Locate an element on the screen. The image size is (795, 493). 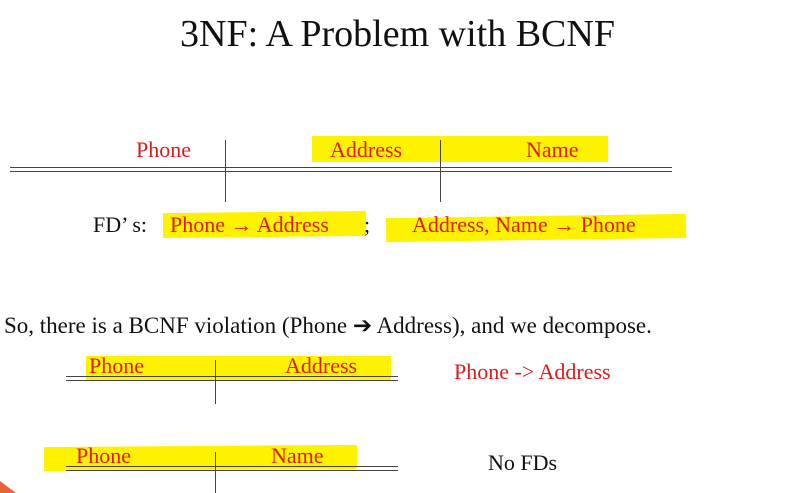
table3-divider is located at coordinates (215, 472).